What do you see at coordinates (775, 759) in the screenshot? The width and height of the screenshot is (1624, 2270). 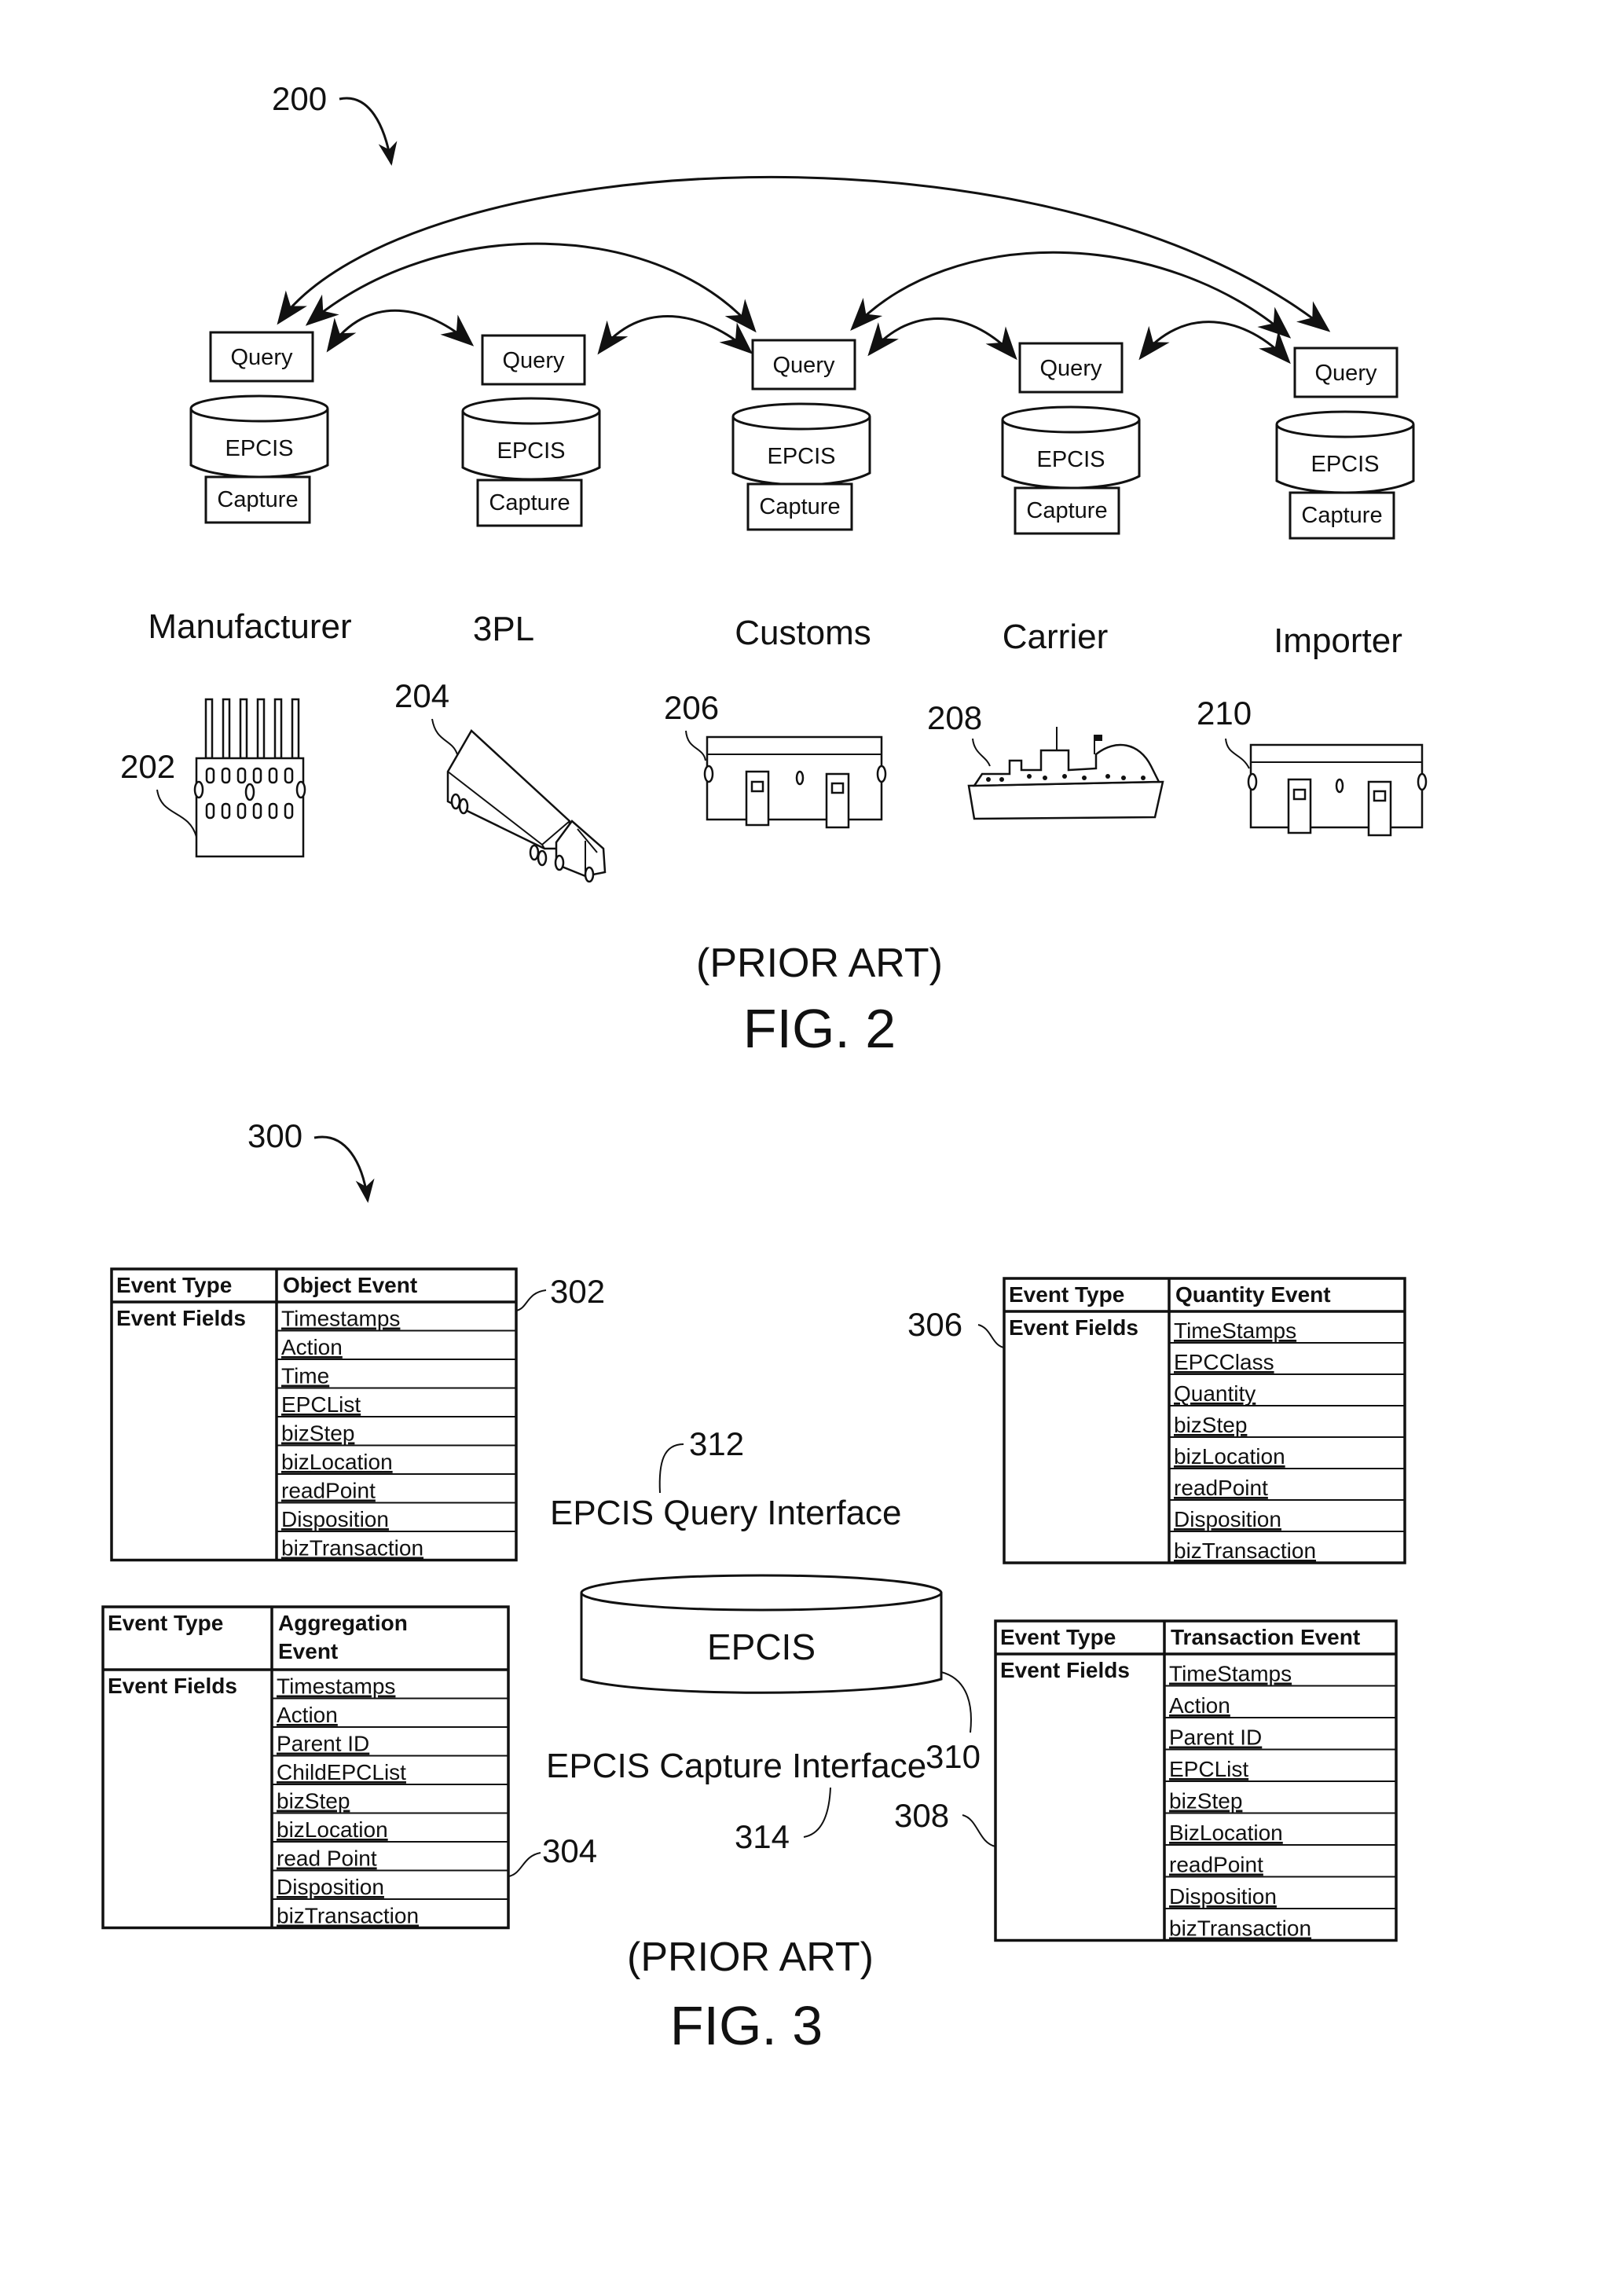 I see `customs-warehouse-icon: 206` at bounding box center [775, 759].